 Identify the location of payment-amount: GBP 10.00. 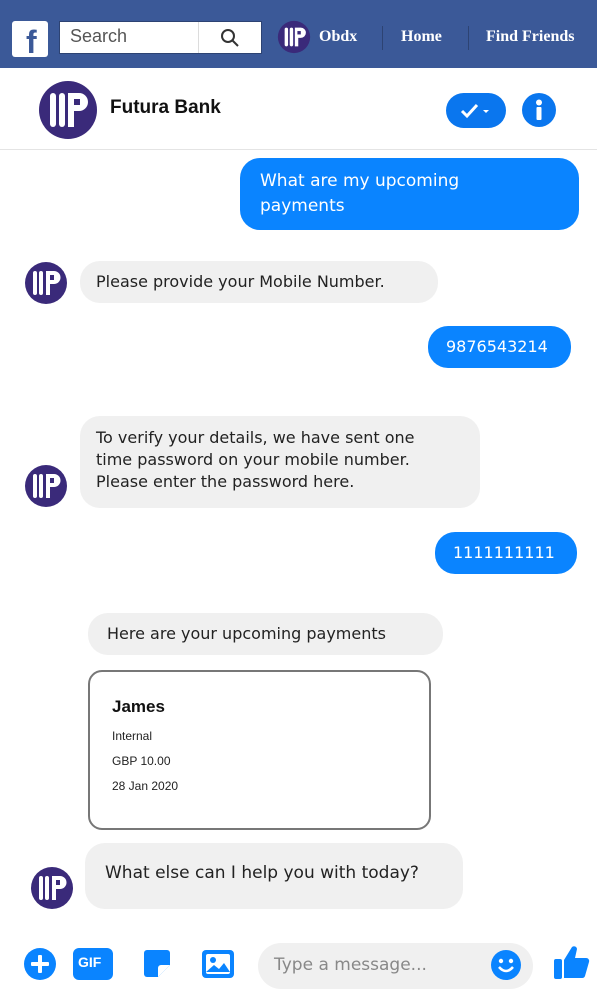
(141, 761).